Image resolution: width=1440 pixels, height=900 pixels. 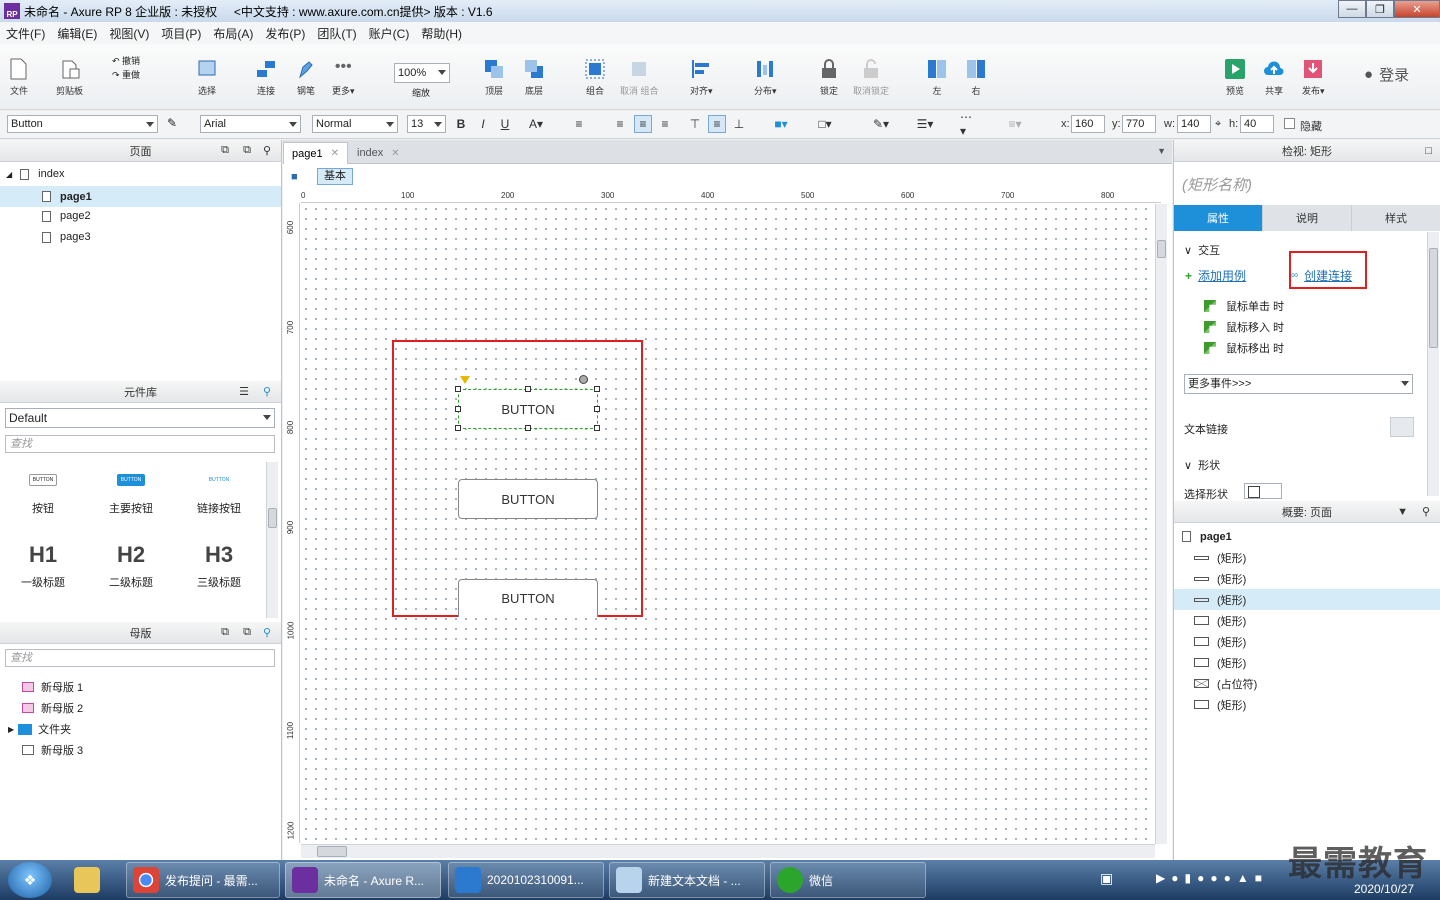 What do you see at coordinates (1433, 298) in the screenshot?
I see `inspector-scroll-thumb` at bounding box center [1433, 298].